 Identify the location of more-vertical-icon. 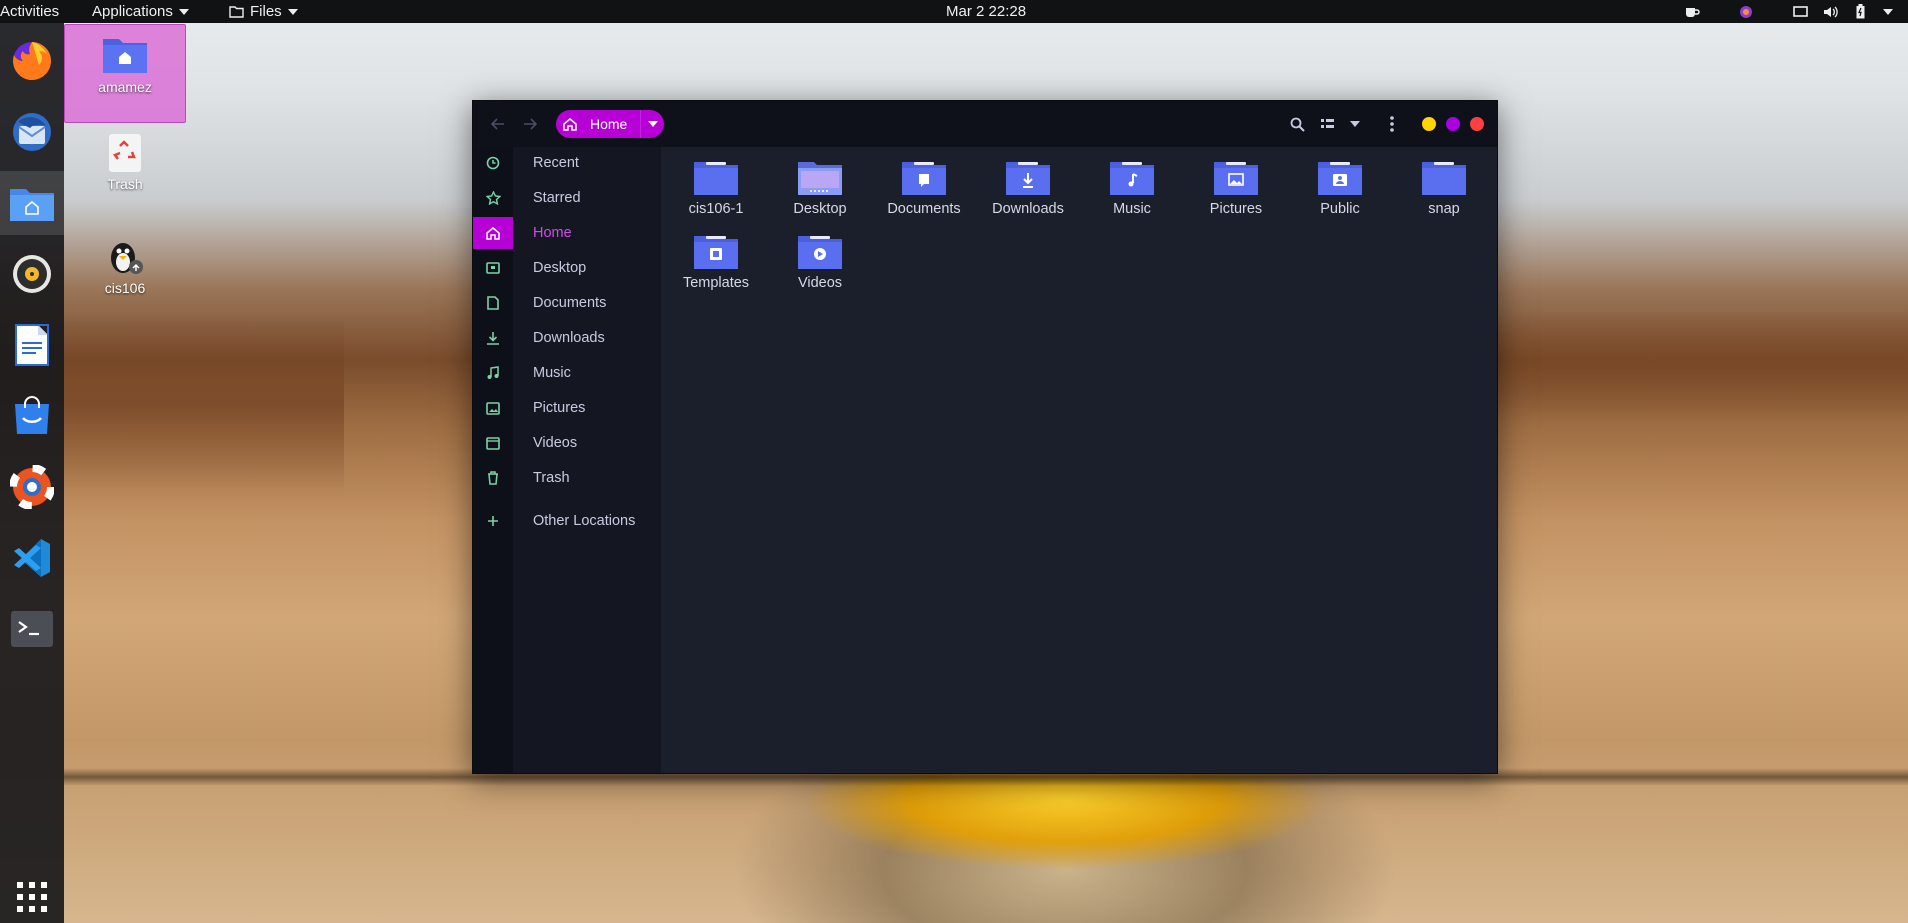
(1392, 124).